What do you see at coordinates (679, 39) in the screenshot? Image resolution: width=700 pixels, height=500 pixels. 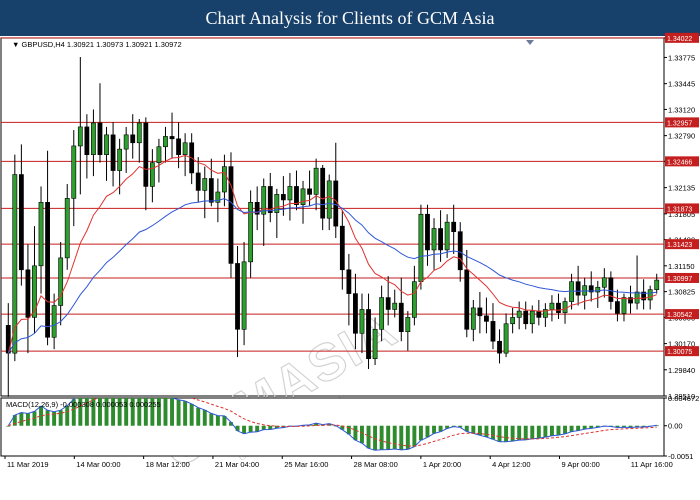 I see `level-label: 1.34022` at bounding box center [679, 39].